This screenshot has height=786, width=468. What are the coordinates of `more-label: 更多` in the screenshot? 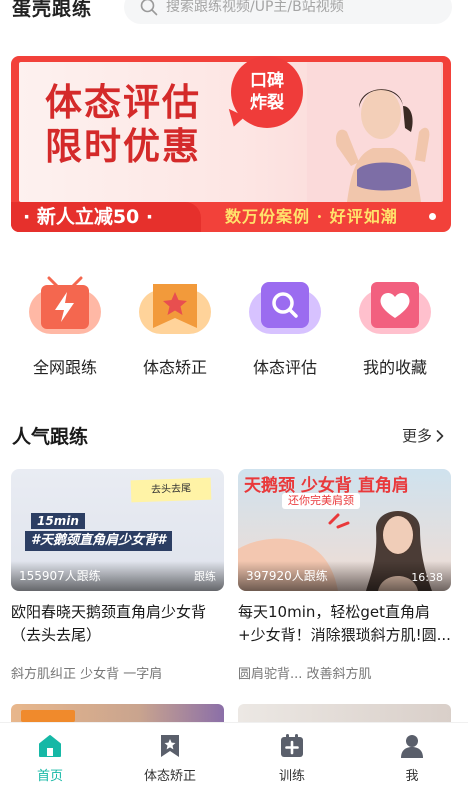 It's located at (417, 436).